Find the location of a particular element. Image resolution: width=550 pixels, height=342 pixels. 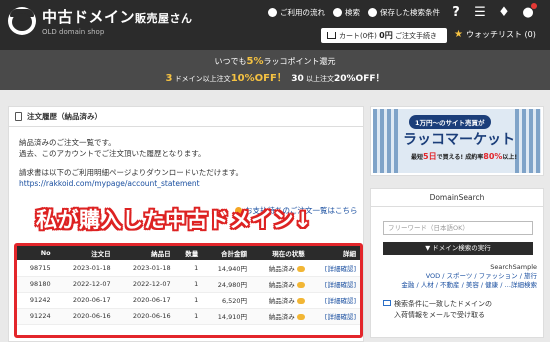

star-icon: ★ is located at coordinates (458, 34).